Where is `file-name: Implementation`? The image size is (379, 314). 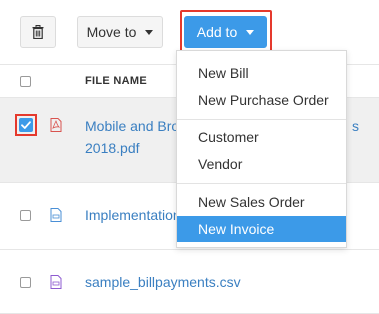
file-name: Implementation is located at coordinates (133, 215).